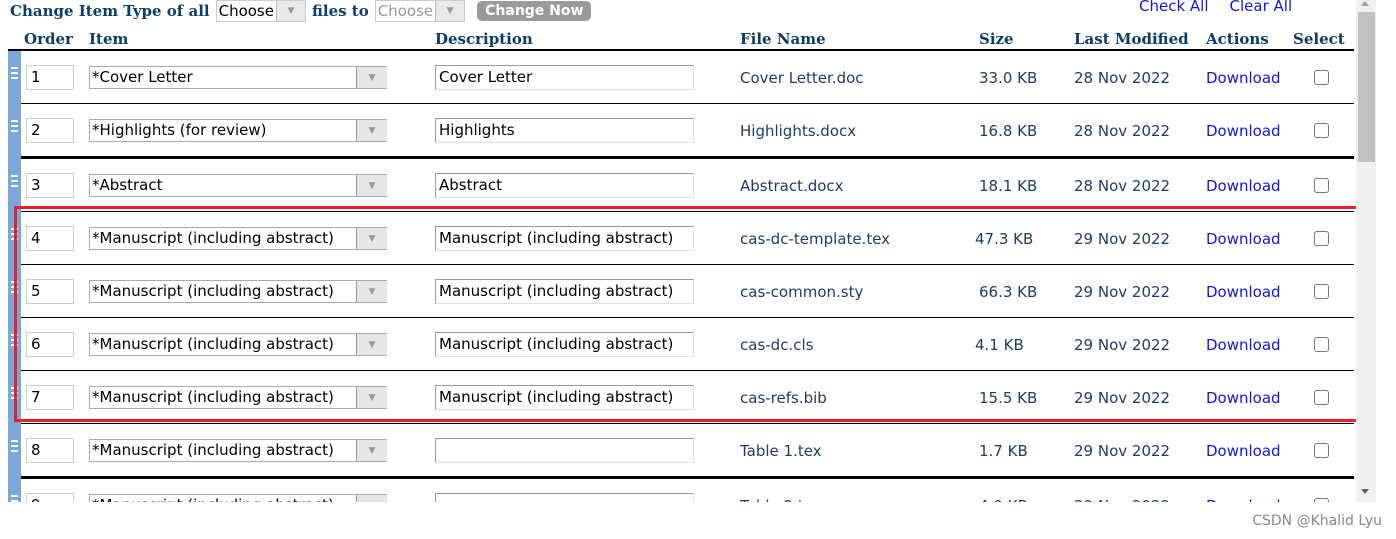 The width and height of the screenshot is (1396, 539). What do you see at coordinates (1365, 3) in the screenshot?
I see `scroll-up-arrow-icon` at bounding box center [1365, 3].